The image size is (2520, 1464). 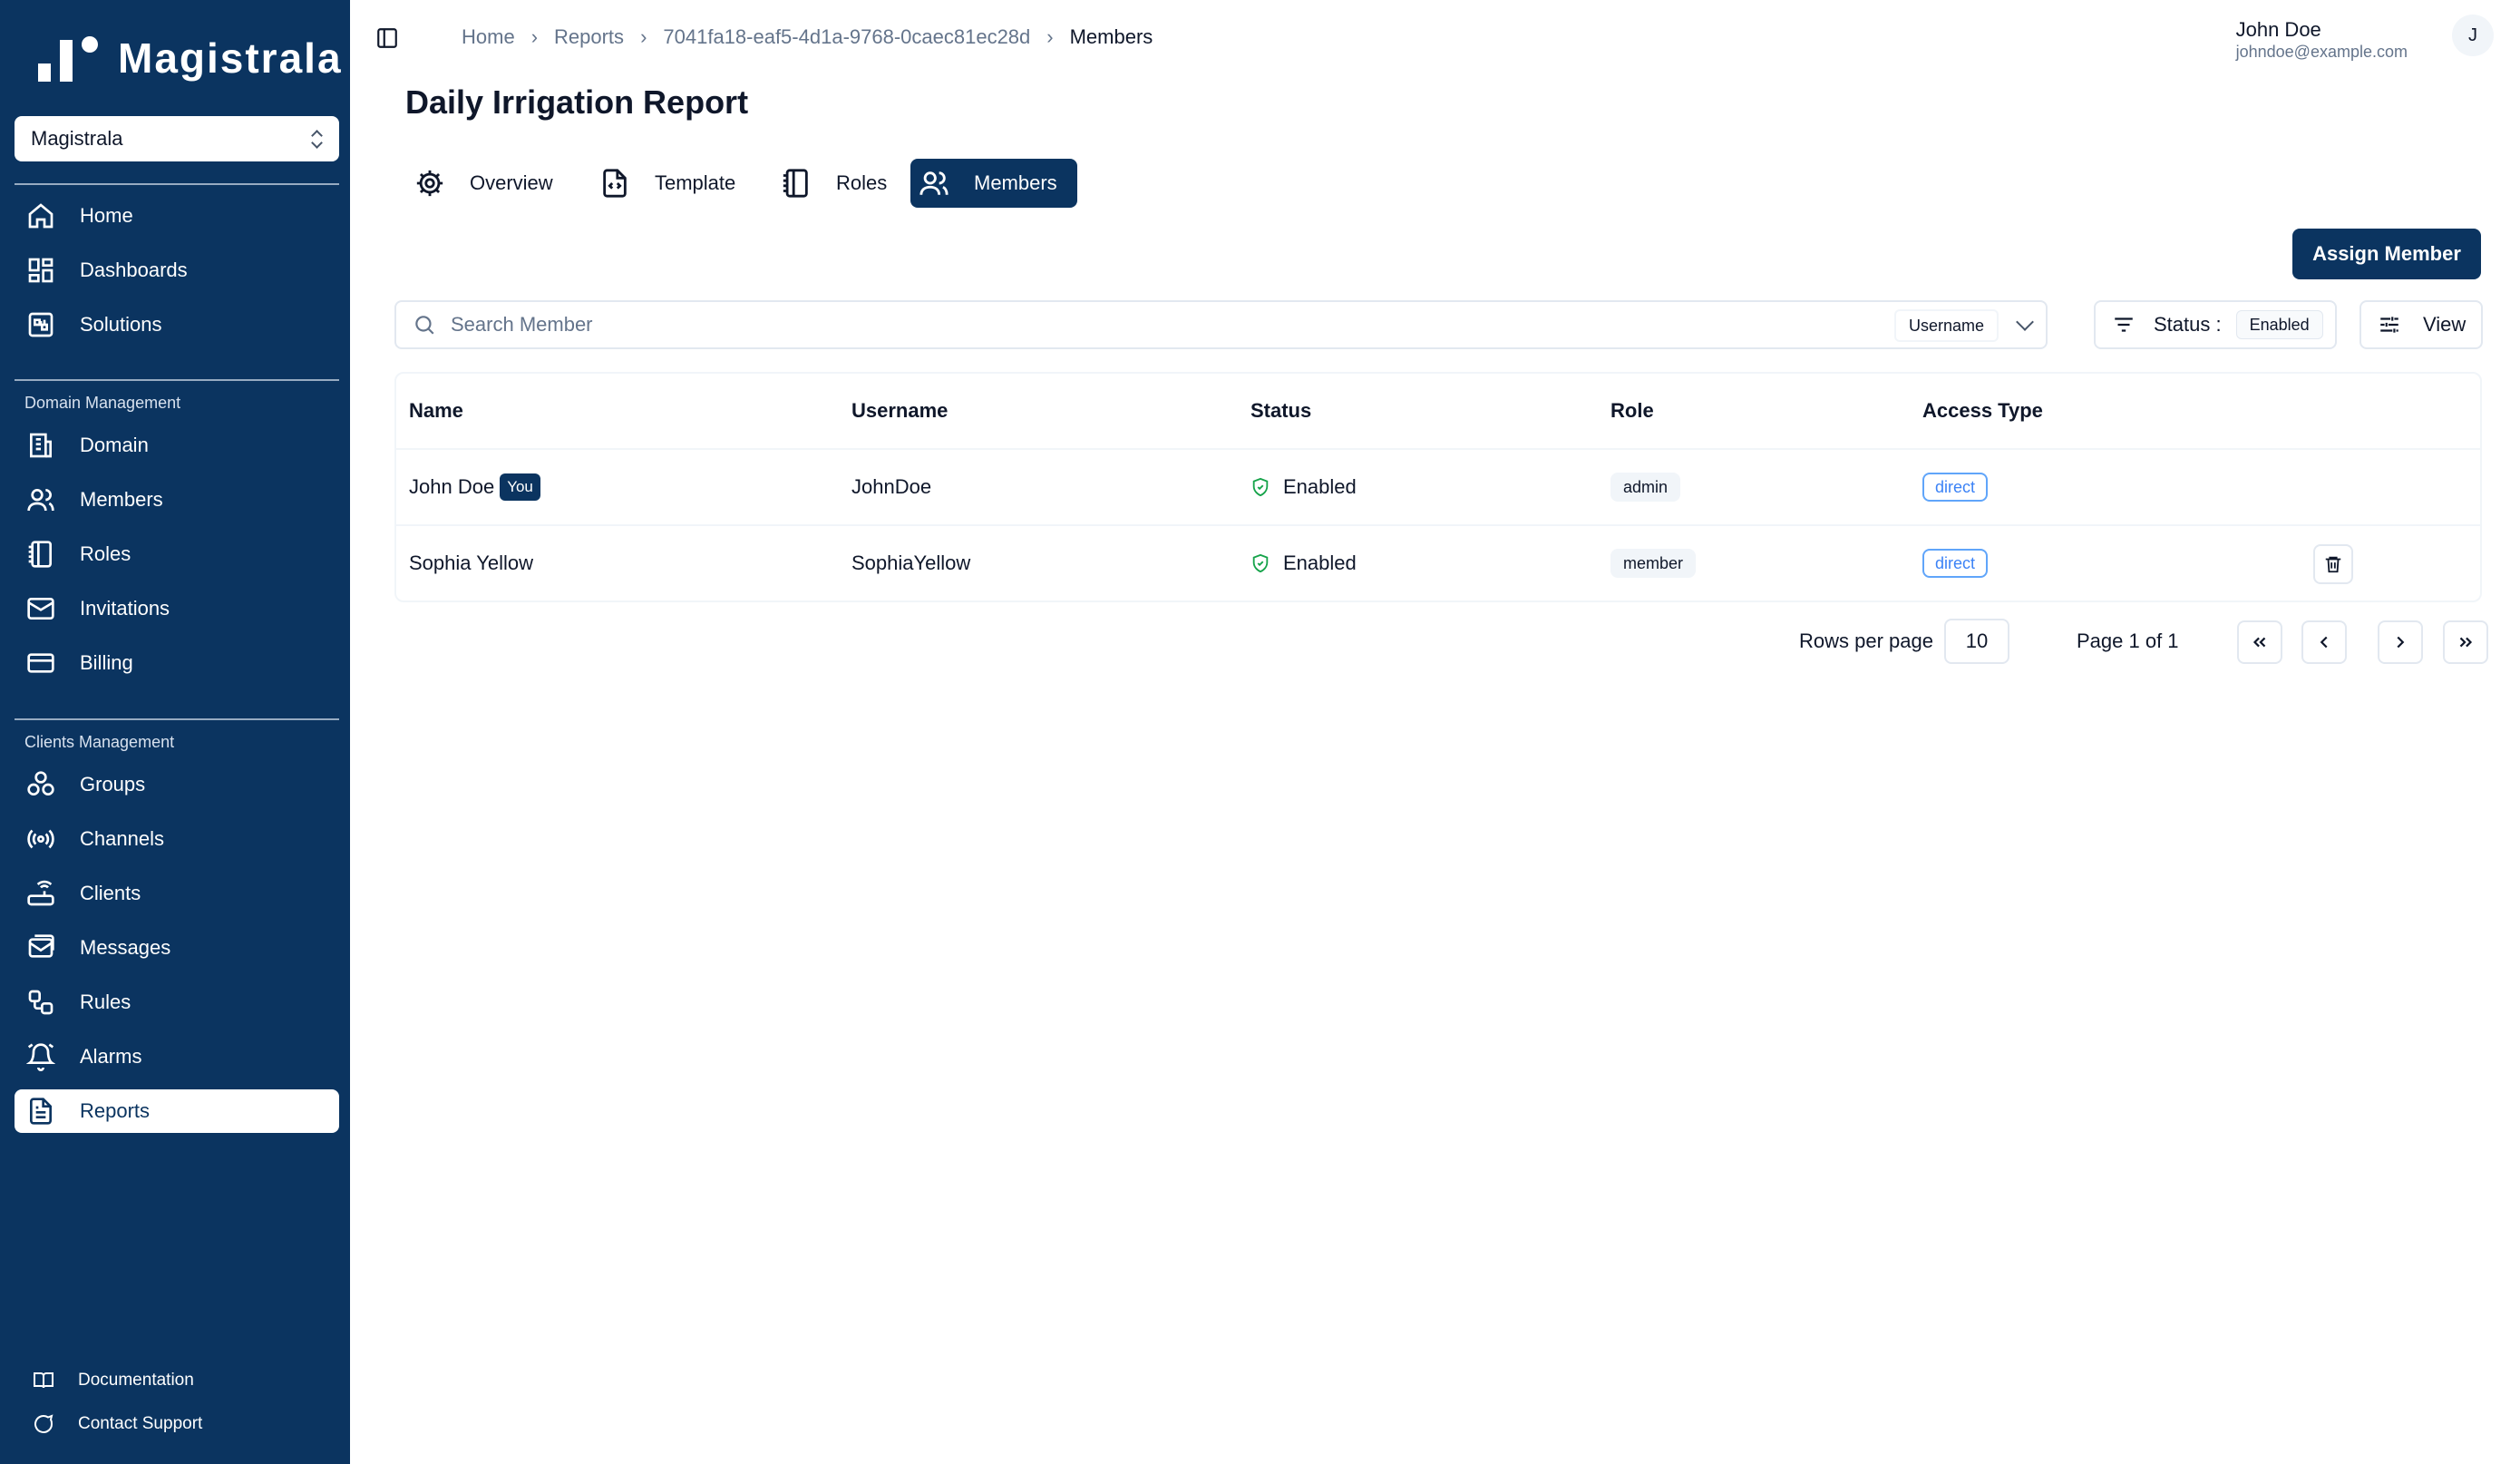 I want to click on sidebar-item-roles: Roles, so click(x=177, y=554).